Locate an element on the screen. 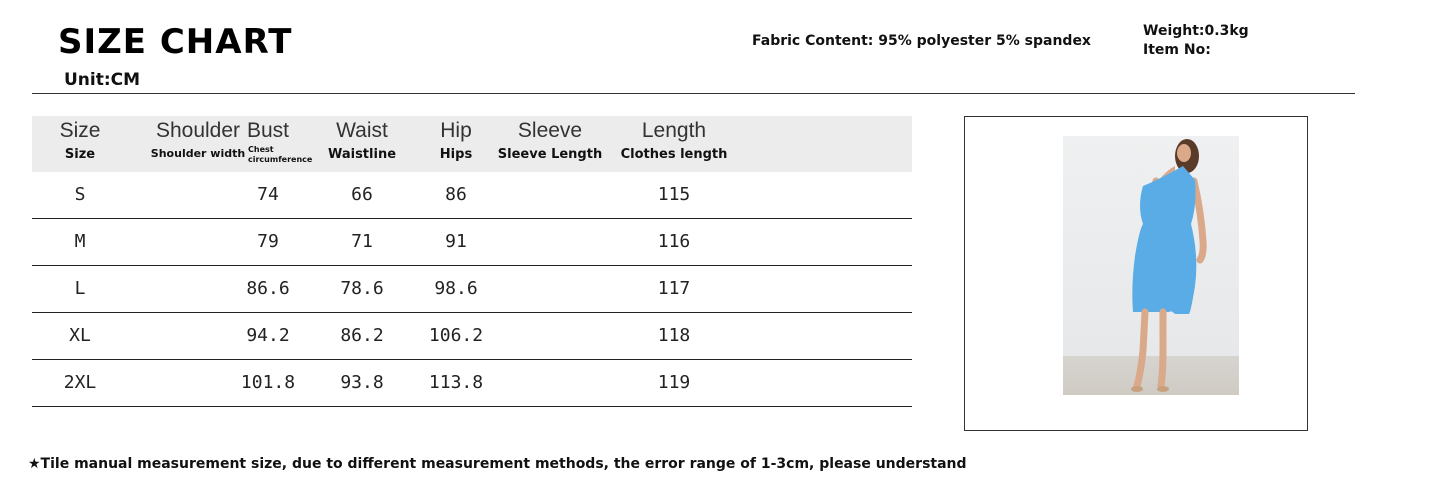 Image resolution: width=1445 pixels, height=501 pixels. column-header-sub: Waistline is located at coordinates (362, 154).